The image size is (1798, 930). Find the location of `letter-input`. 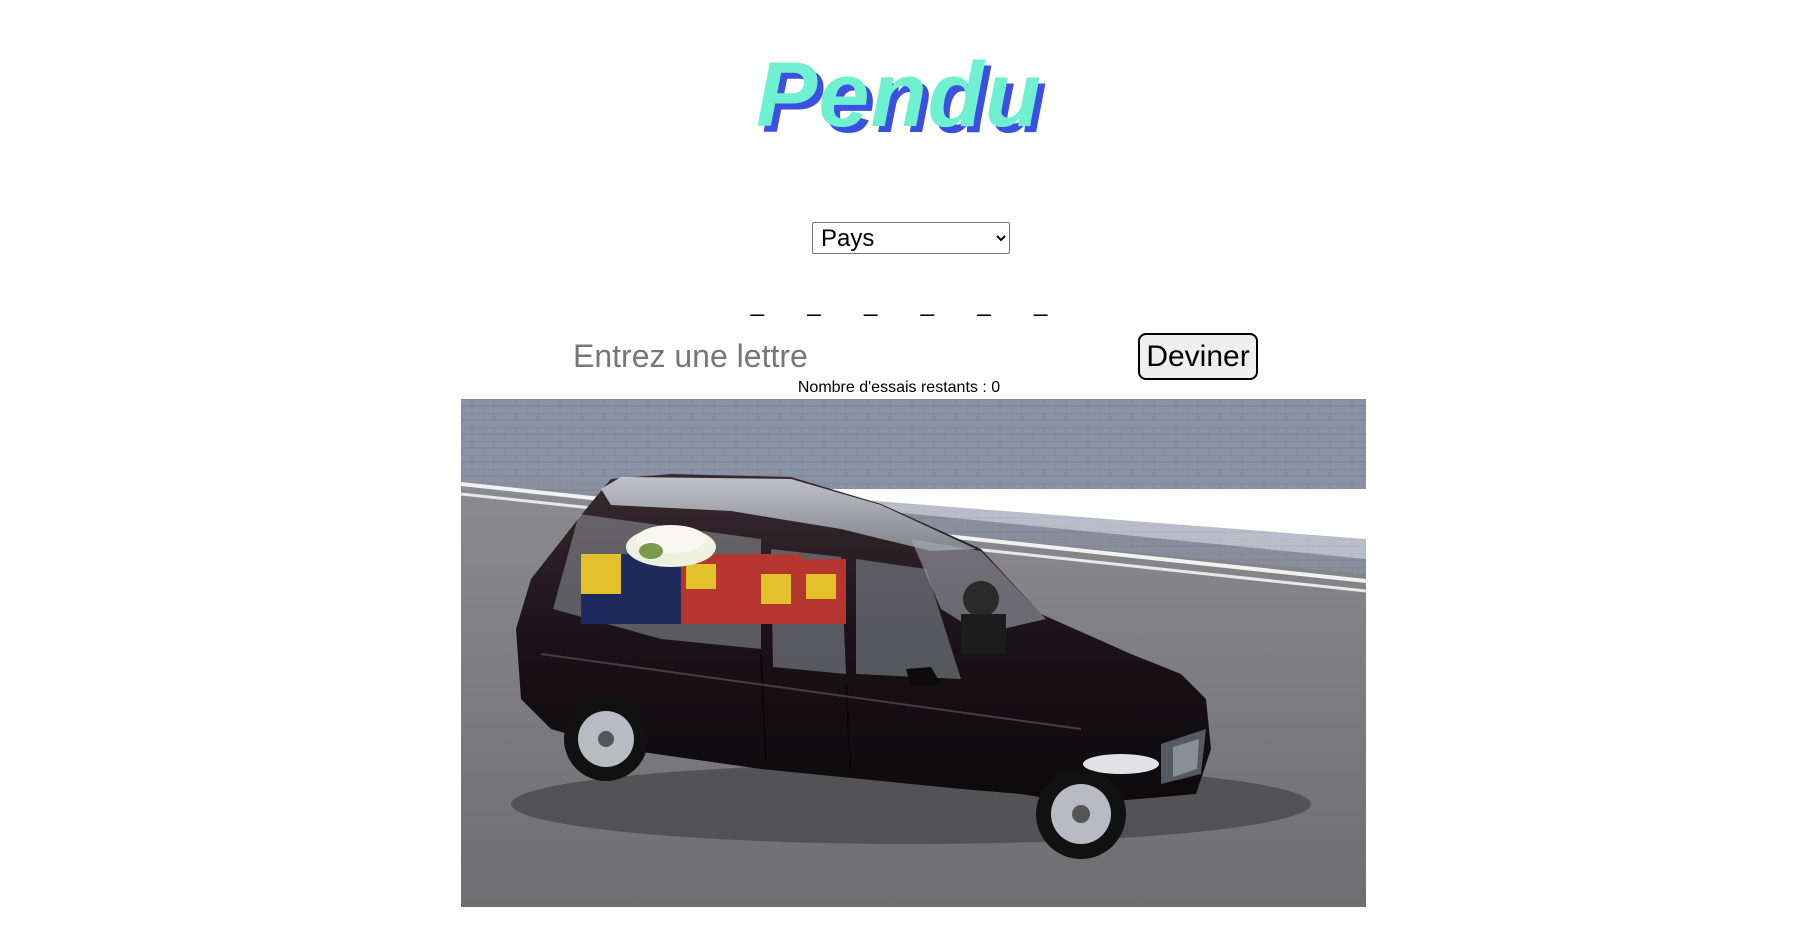

letter-input is located at coordinates (830, 356).